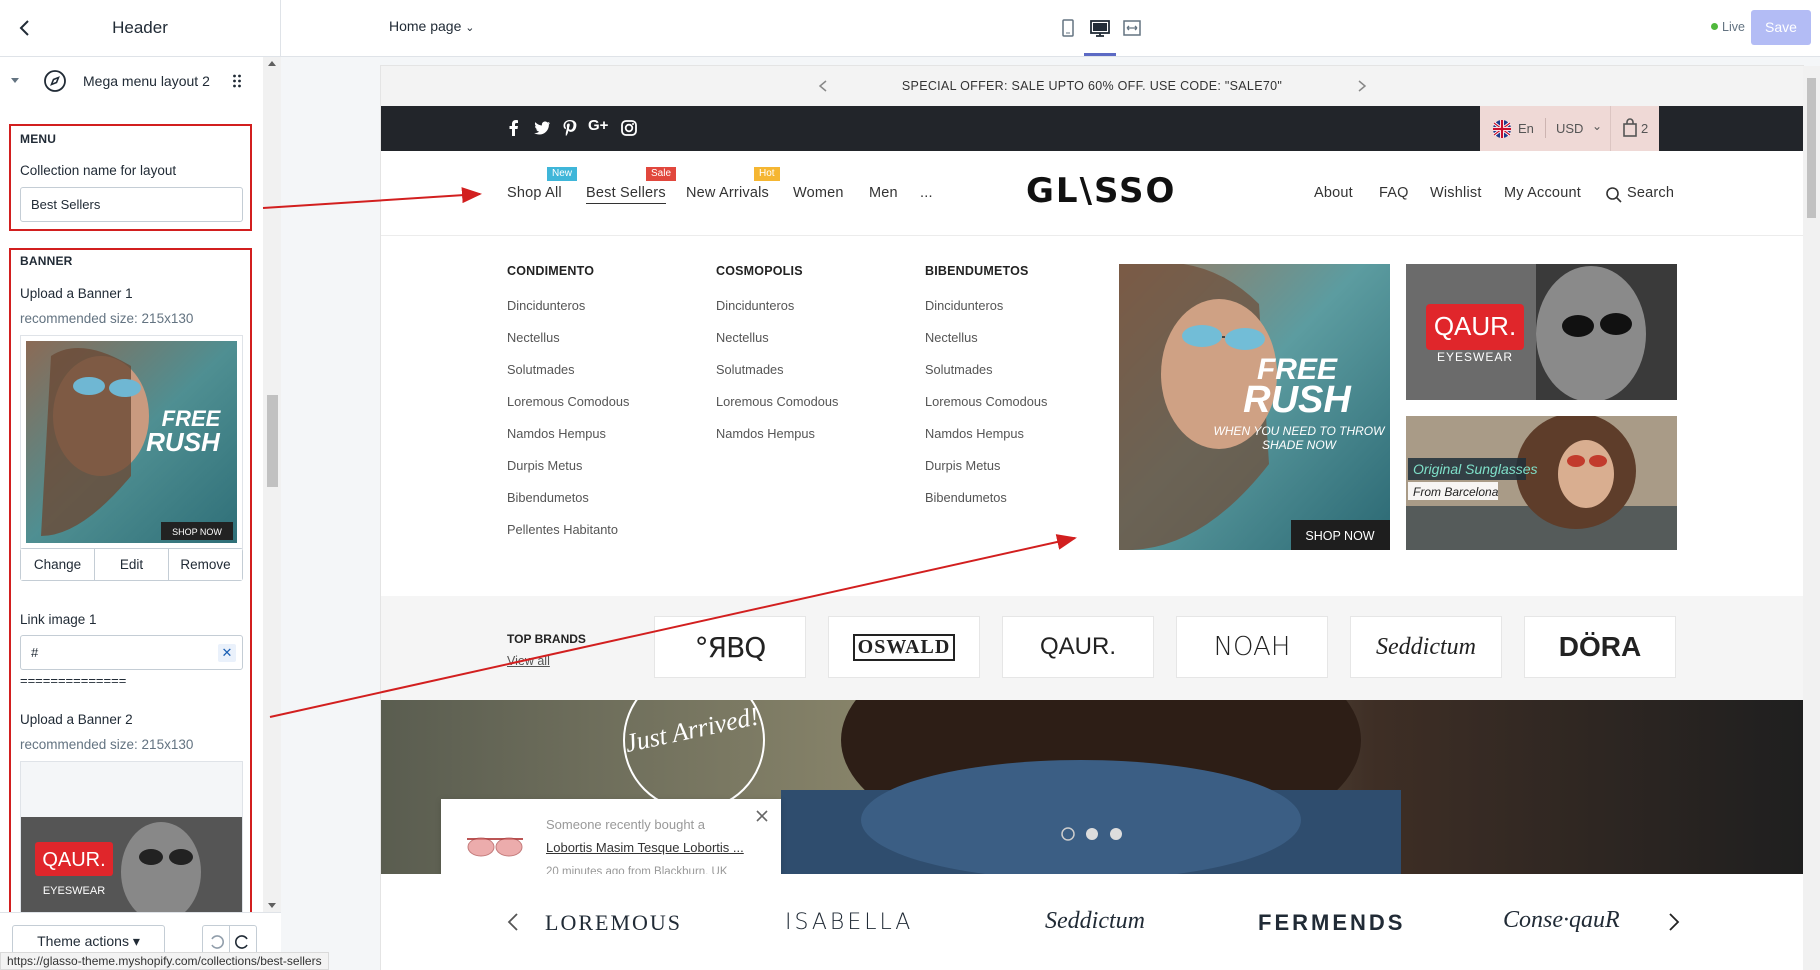 This screenshot has height=970, width=1820. I want to click on google-plus-icon: G+, so click(601, 126).